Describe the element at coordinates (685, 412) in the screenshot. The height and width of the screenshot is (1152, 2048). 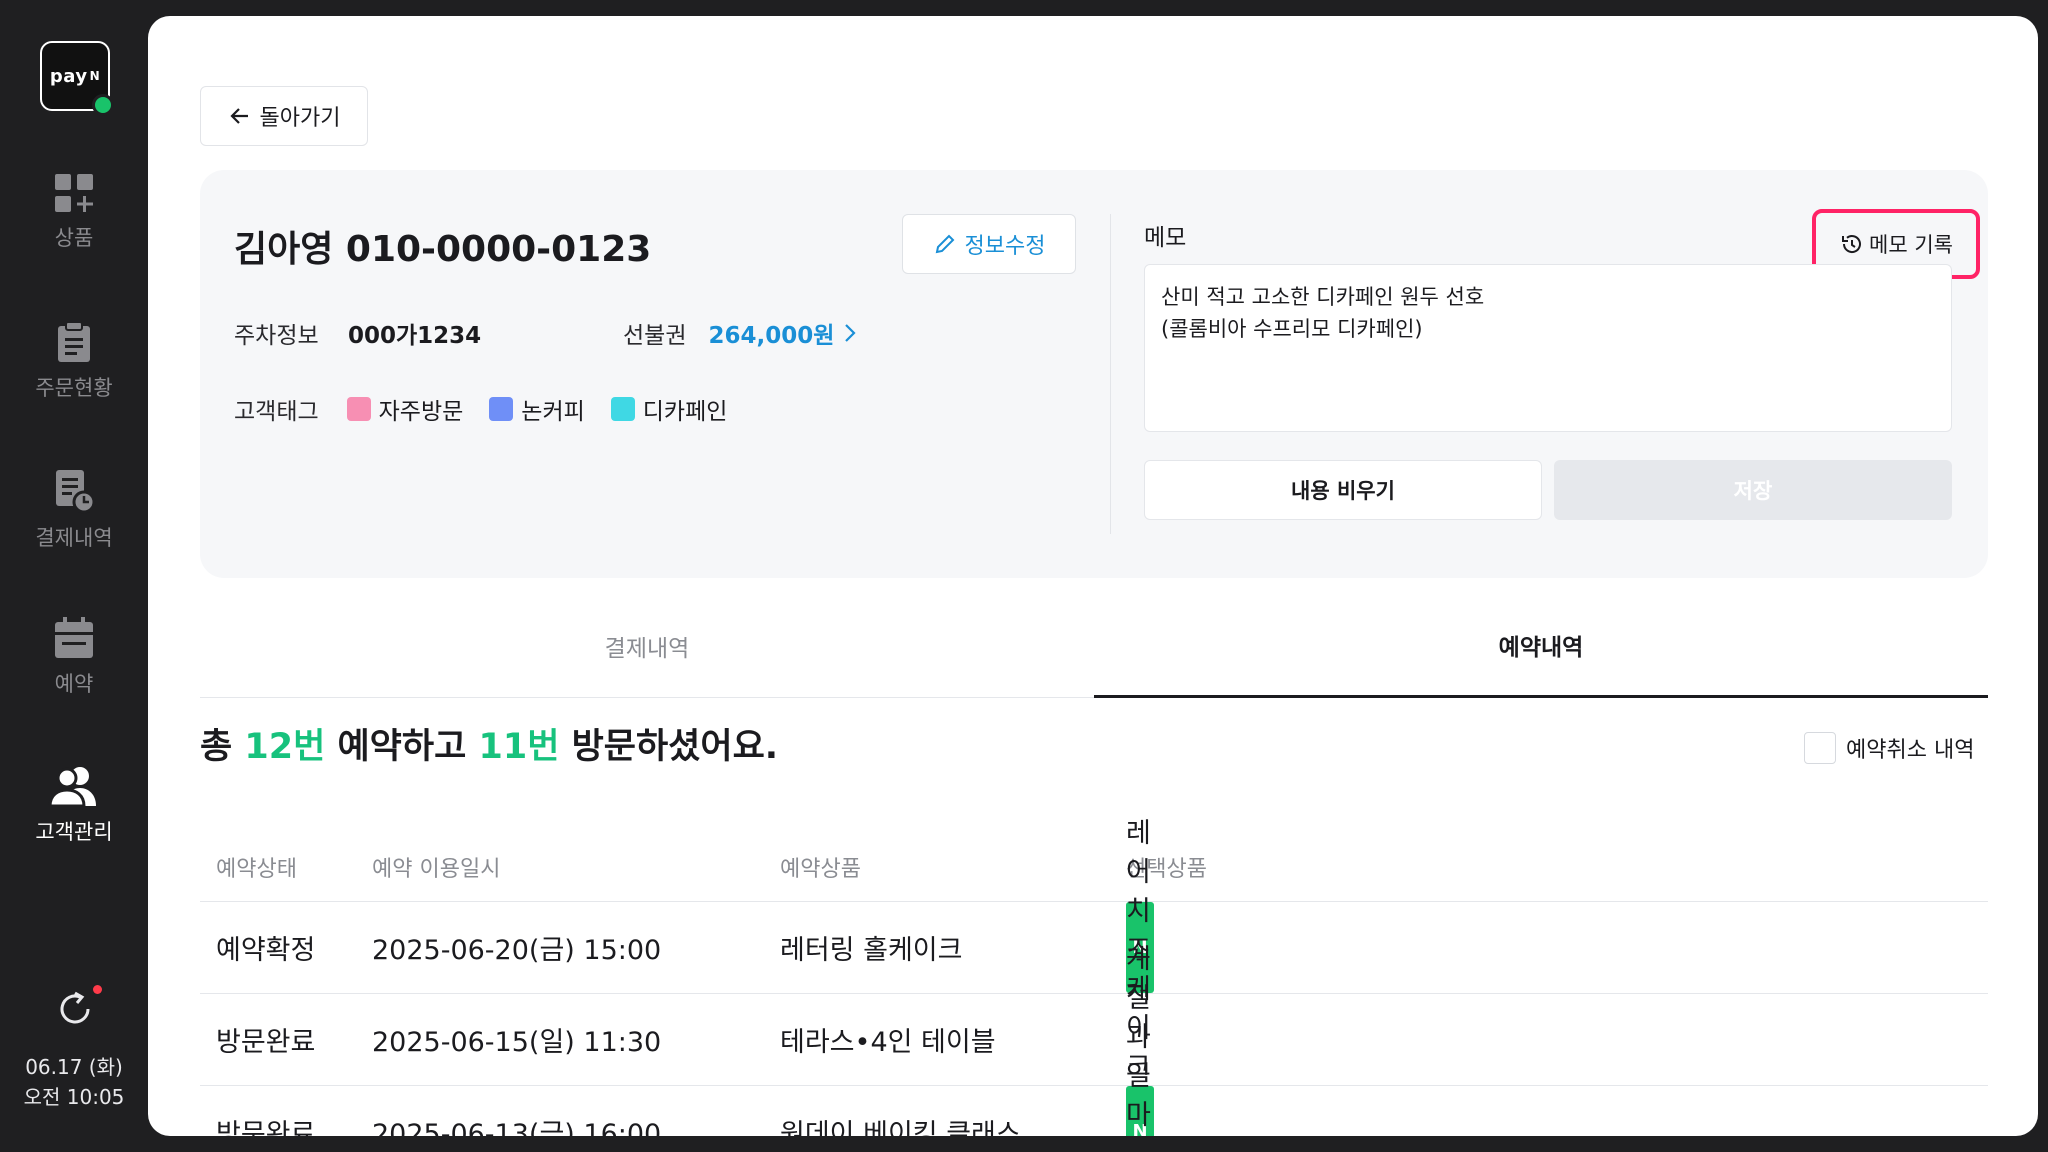
I see `tag-label: 디카페인` at that location.